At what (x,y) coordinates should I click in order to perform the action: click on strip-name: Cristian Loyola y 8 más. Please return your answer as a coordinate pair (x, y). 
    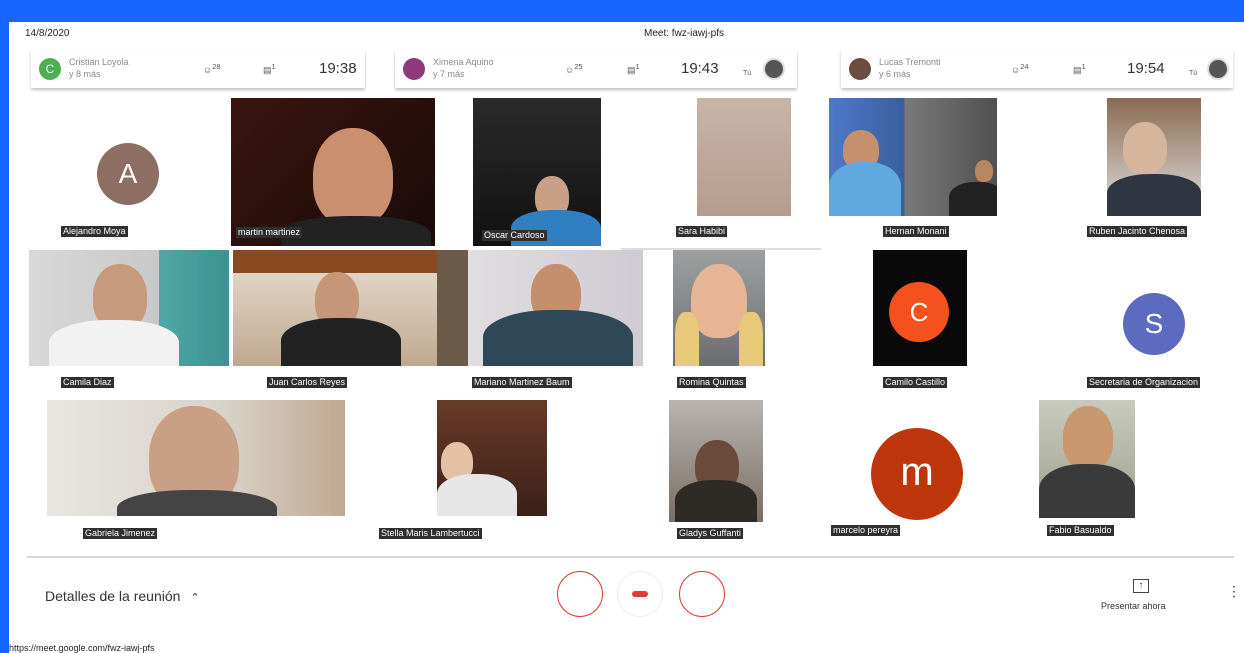
    Looking at the image, I should click on (99, 68).